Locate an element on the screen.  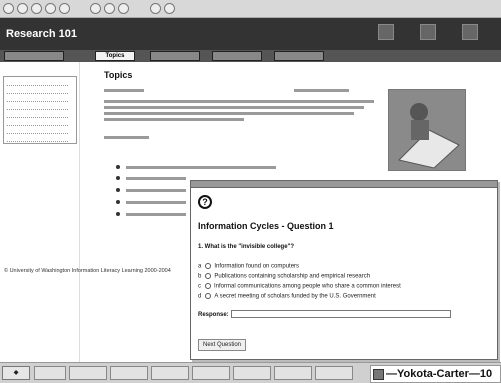
response-field is located at coordinates (341, 314).